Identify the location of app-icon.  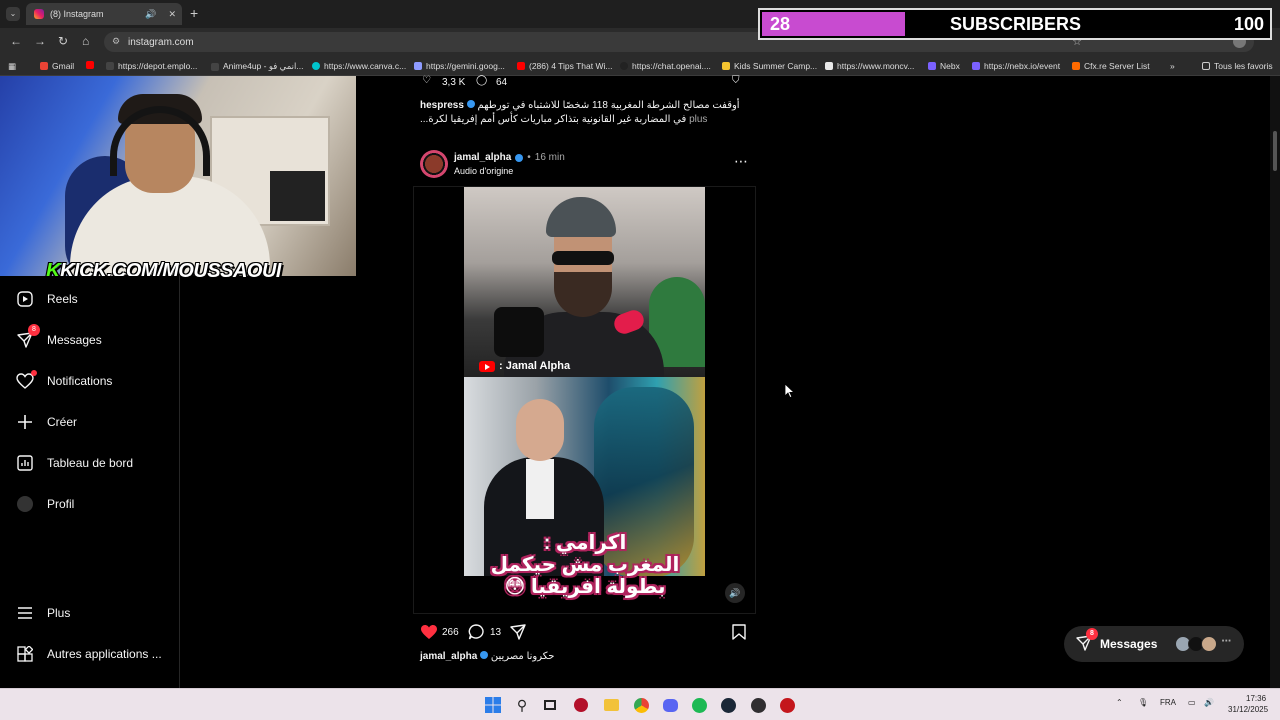
(787, 705).